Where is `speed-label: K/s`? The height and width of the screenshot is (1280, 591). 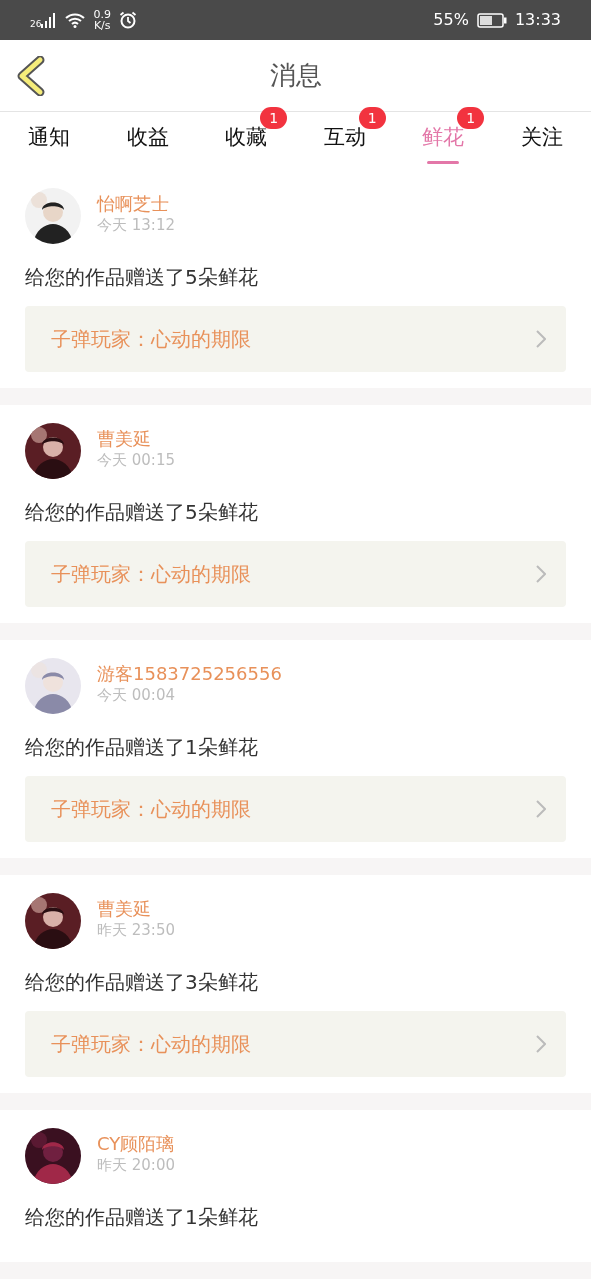 speed-label: K/s is located at coordinates (102, 25).